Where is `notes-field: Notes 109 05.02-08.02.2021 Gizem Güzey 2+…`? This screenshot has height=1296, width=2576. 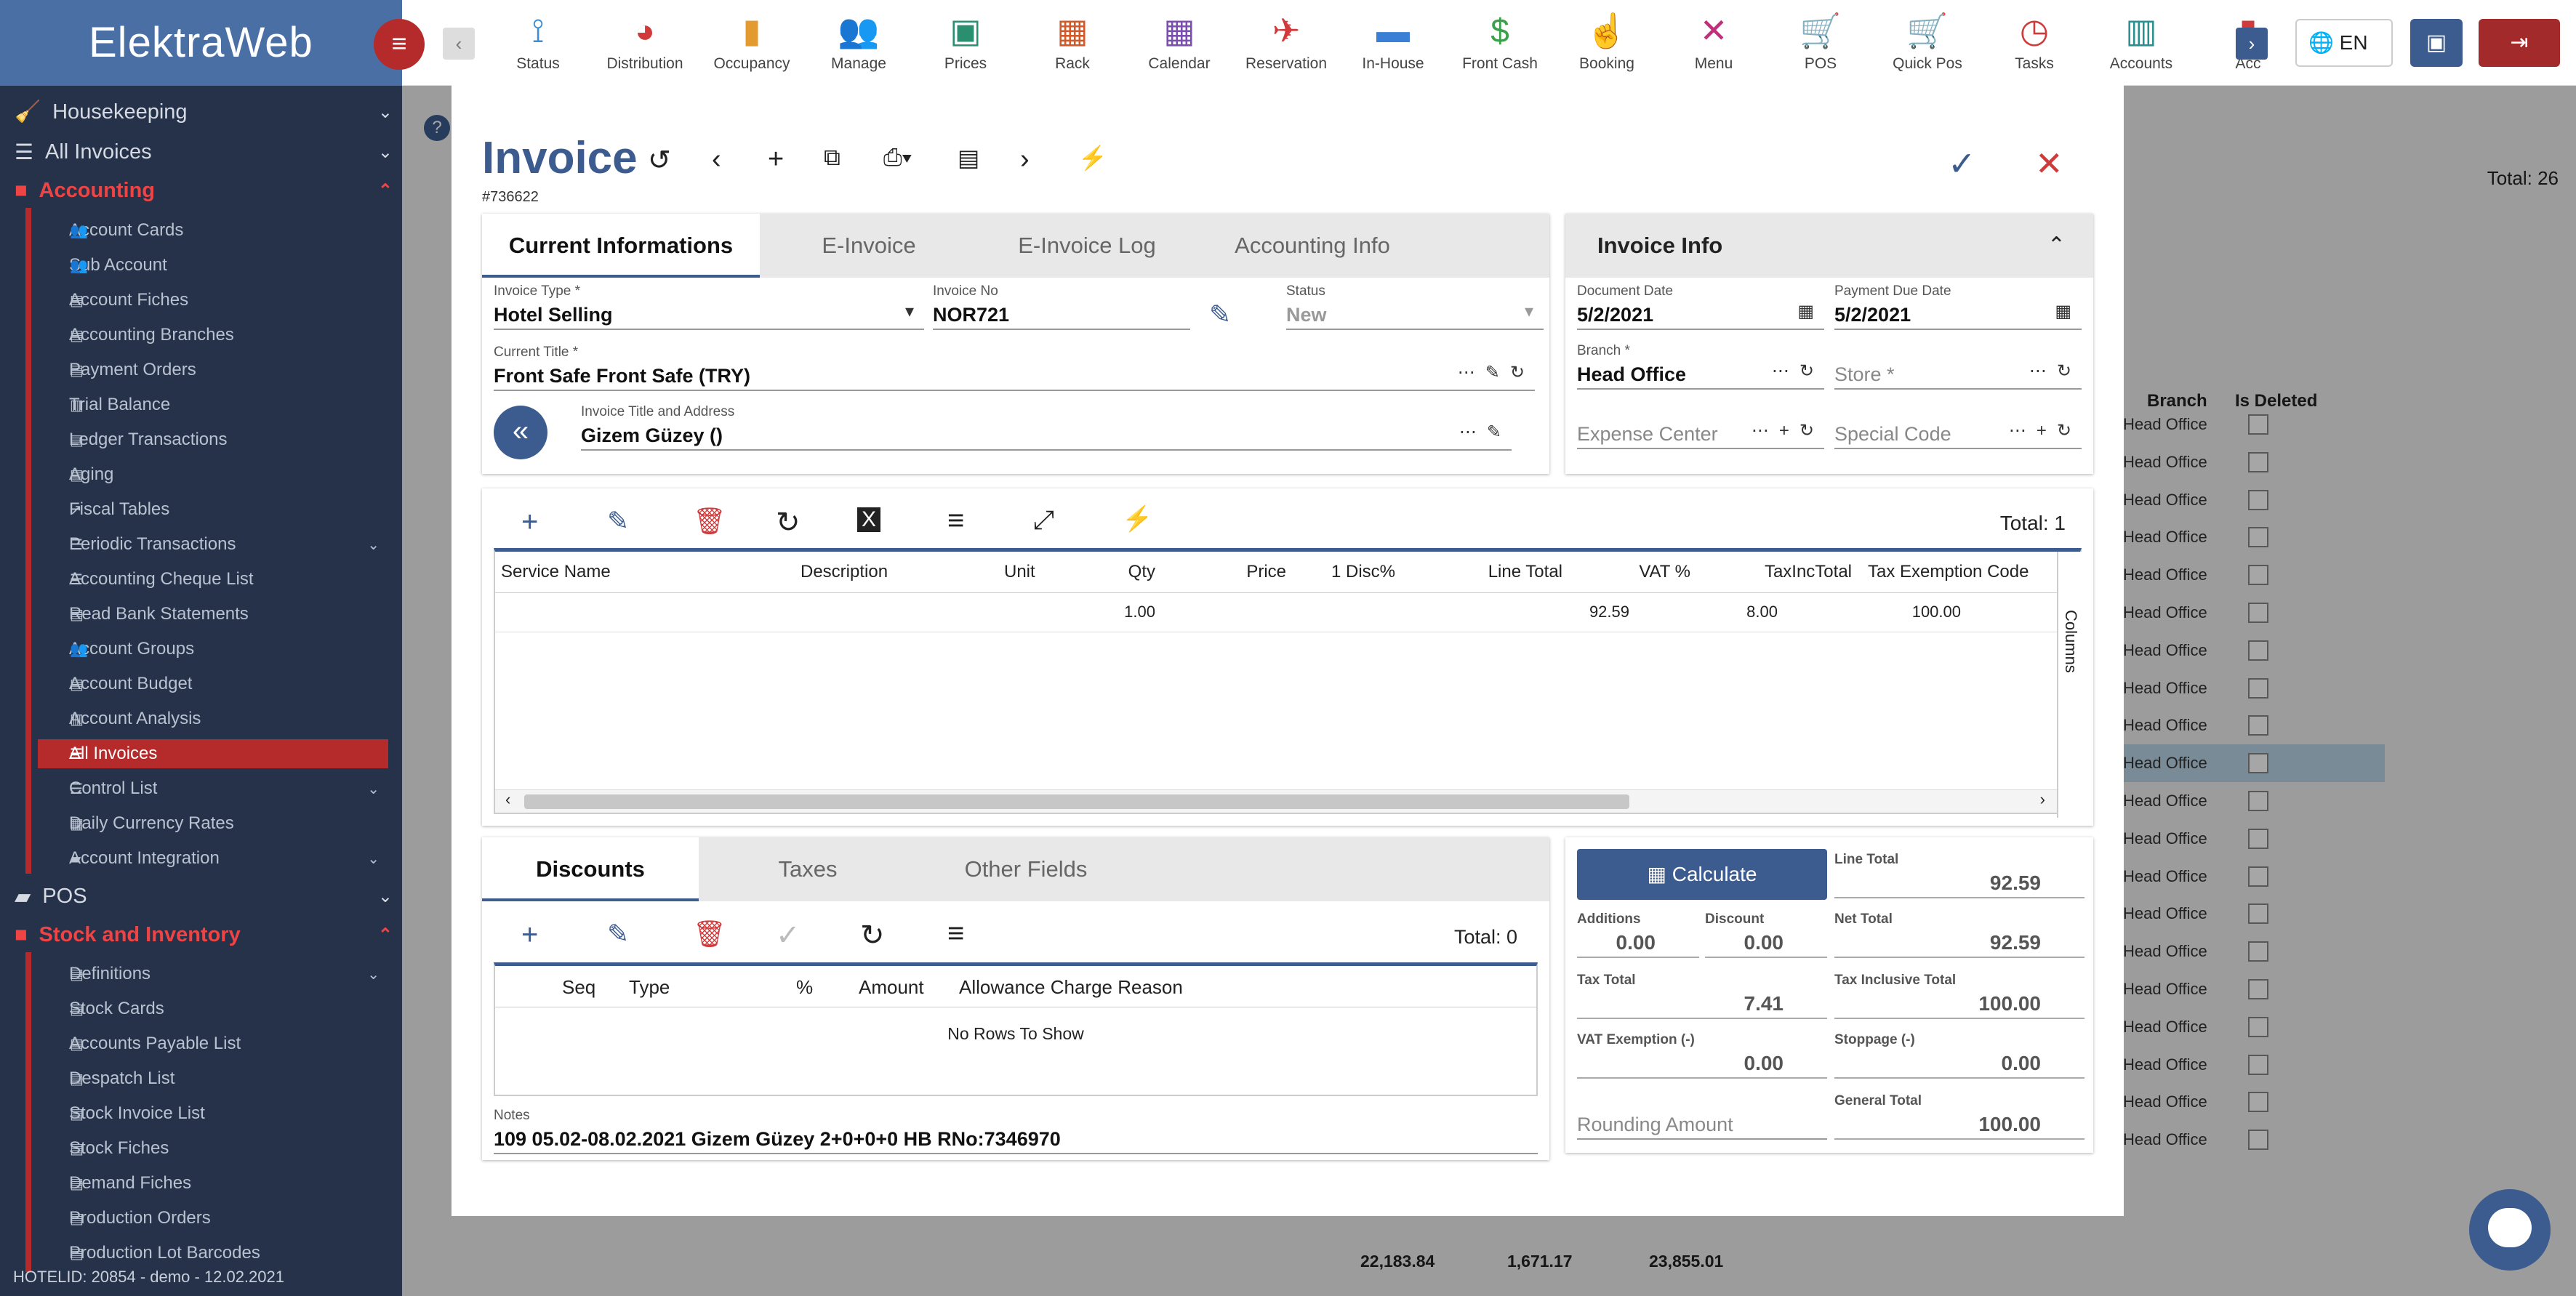 notes-field: Notes 109 05.02-08.02.2021 Gizem Güzey 2+… is located at coordinates (1016, 1131).